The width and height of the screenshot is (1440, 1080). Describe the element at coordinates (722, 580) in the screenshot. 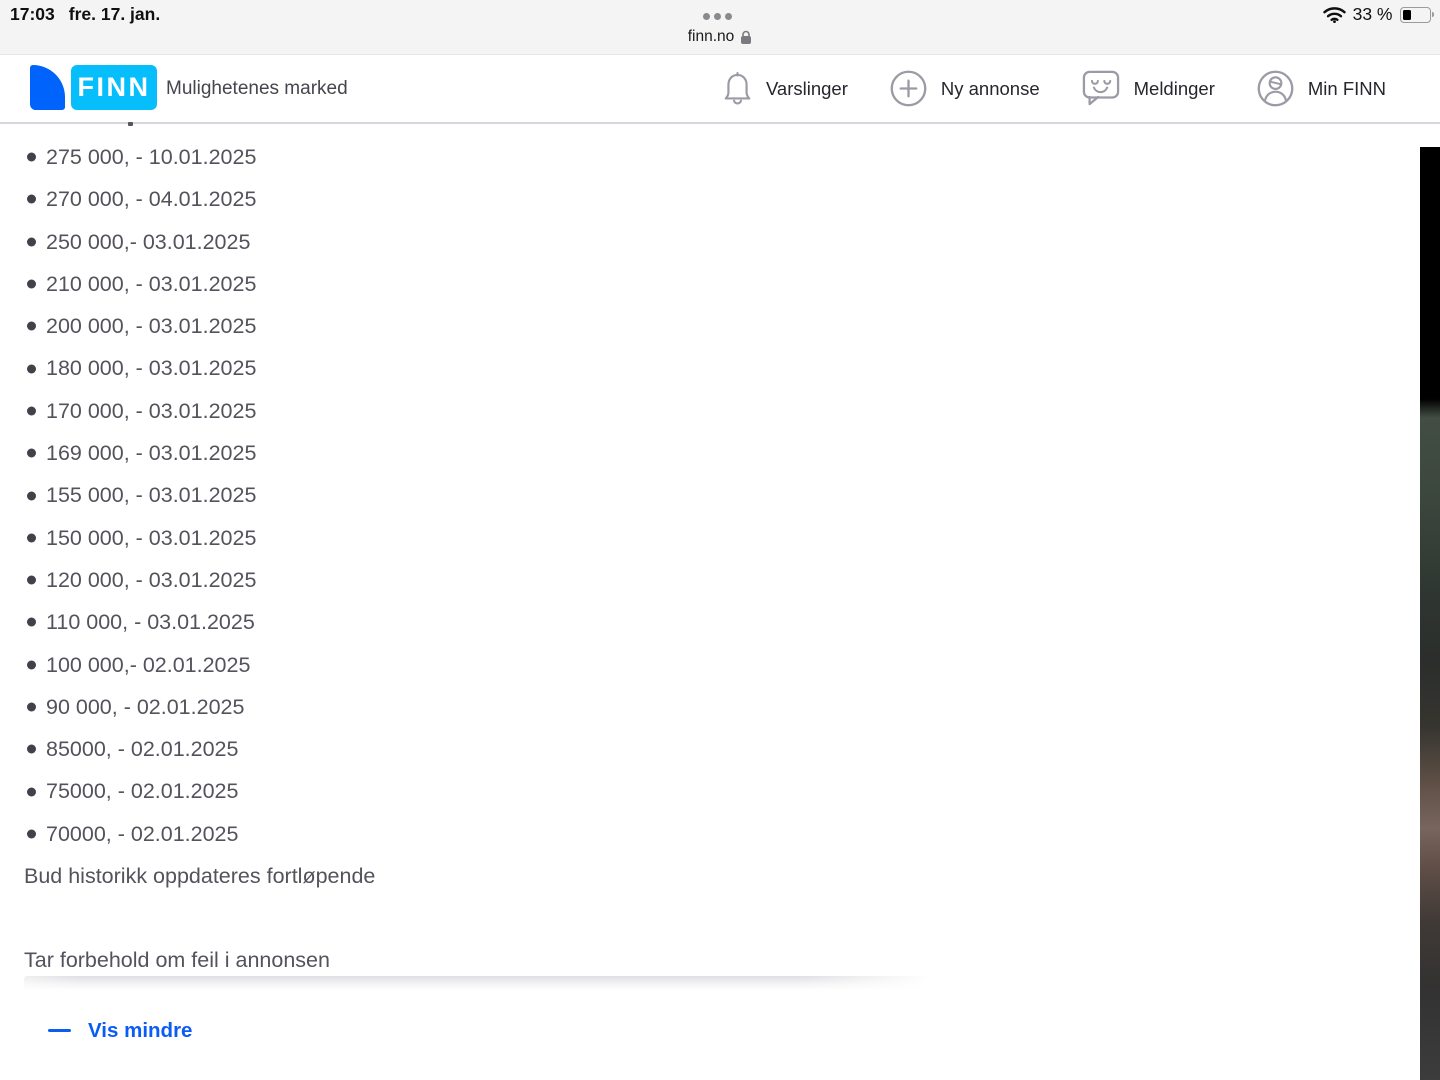

I see `bid-item: 120 000, - 03.01.2025` at that location.